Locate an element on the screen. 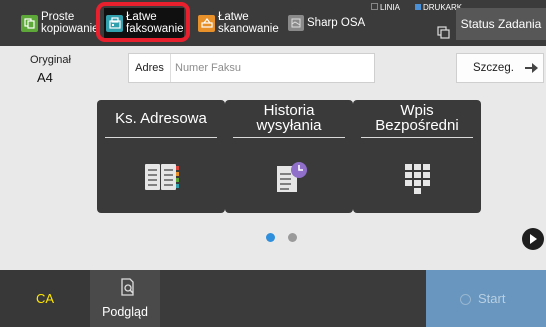  tab-sharp-osa: Sharp OSA is located at coordinates (326, 23).